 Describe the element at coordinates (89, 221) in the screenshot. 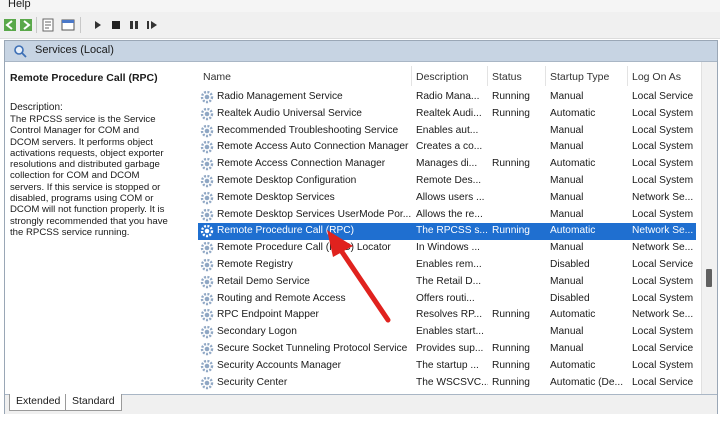

I see `description-line: strongly recommended that you have` at that location.